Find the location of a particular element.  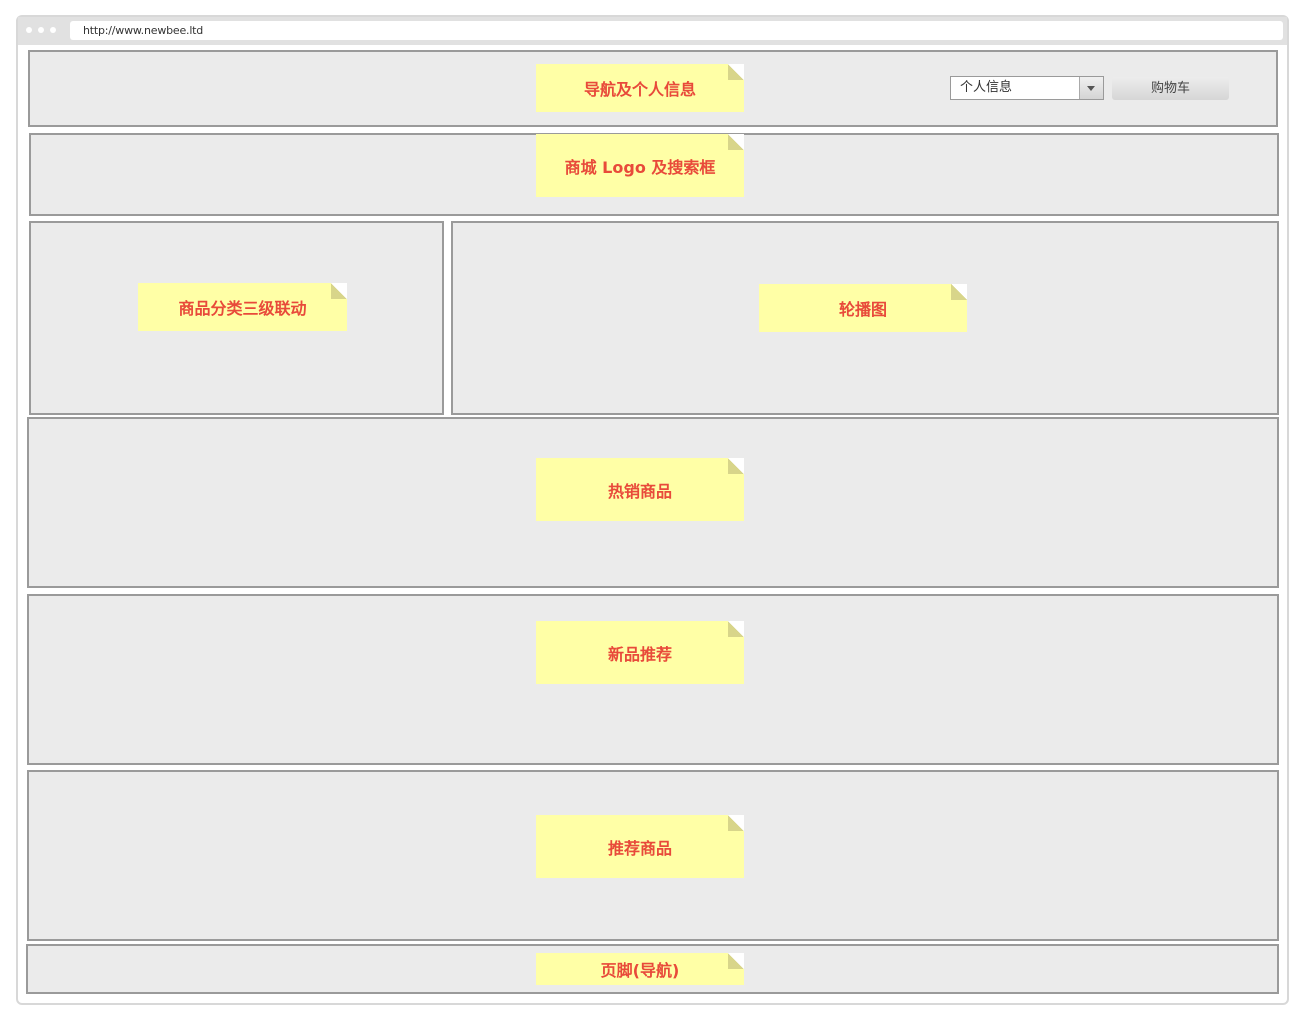

hot-products-note-label: 热销商品 is located at coordinates (639, 491).